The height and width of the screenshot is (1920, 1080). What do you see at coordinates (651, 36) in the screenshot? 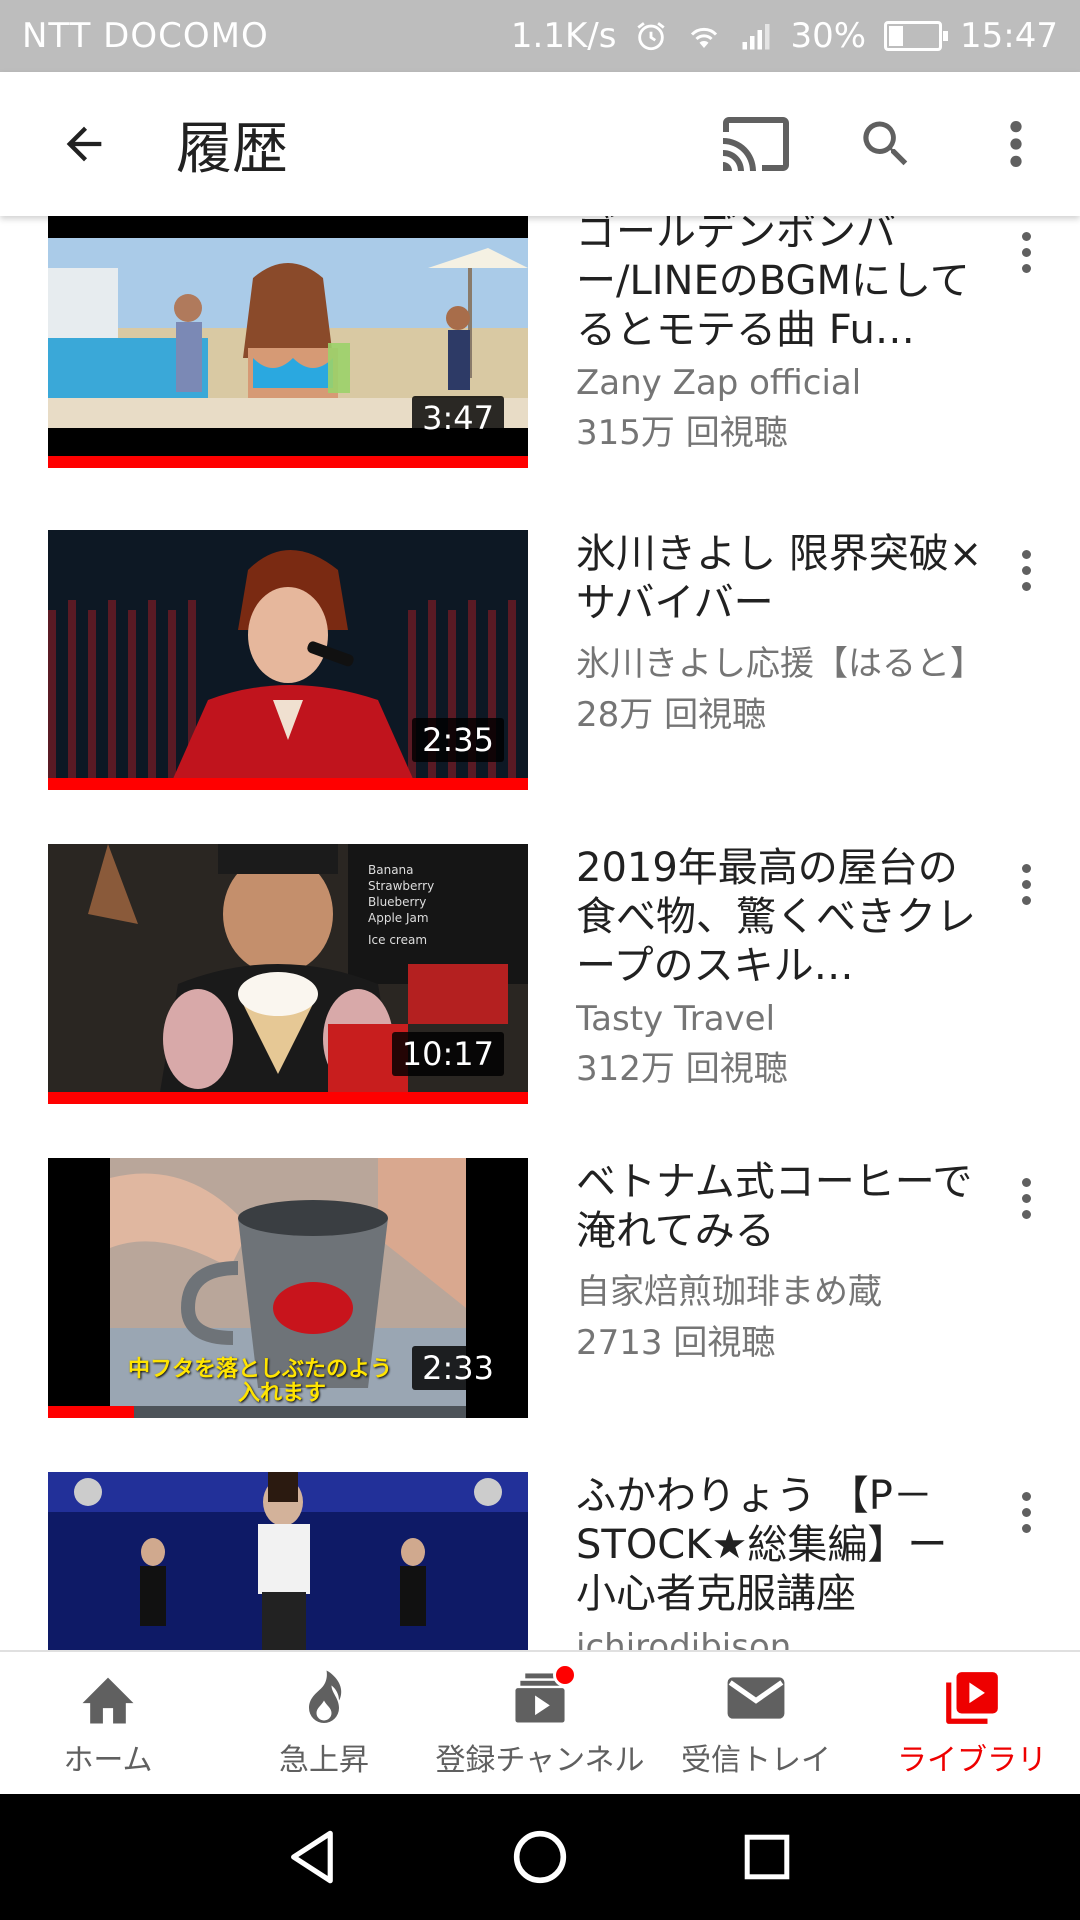
I see `alarm-icon` at bounding box center [651, 36].